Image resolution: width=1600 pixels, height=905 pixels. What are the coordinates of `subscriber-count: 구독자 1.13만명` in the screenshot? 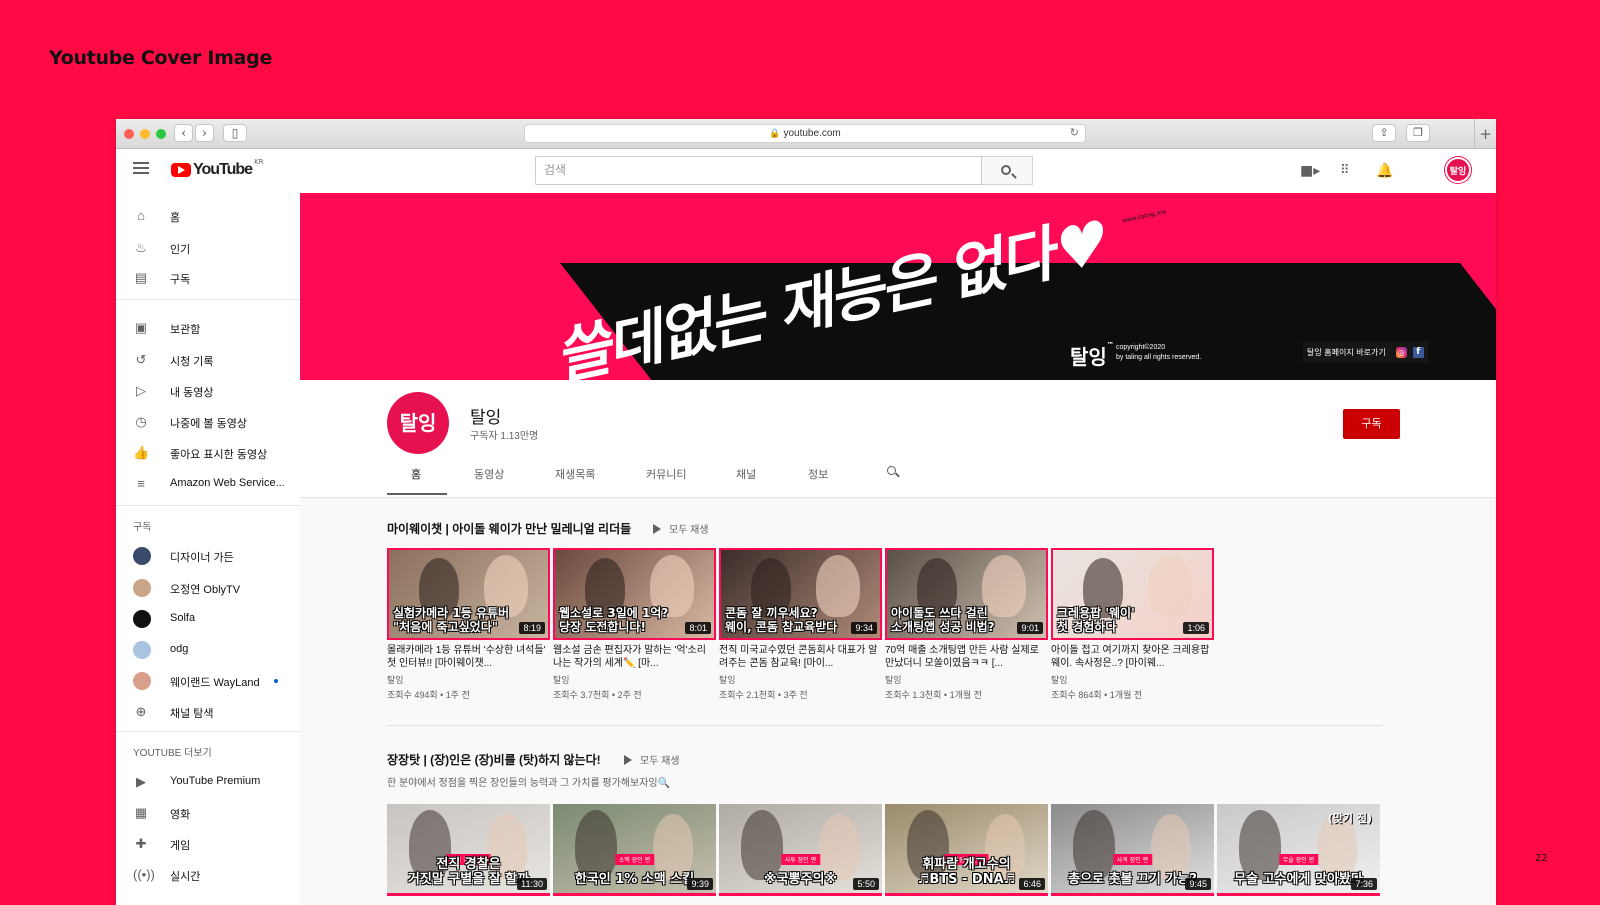 It's located at (504, 436).